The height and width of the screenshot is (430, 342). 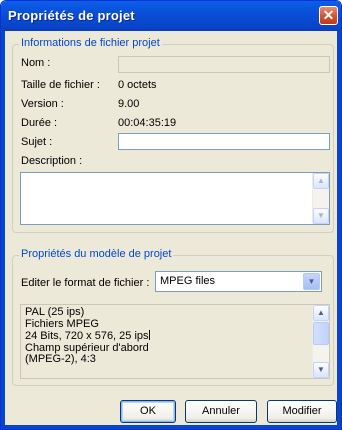 I want to click on subject-label: Sujet :, so click(x=37, y=142).